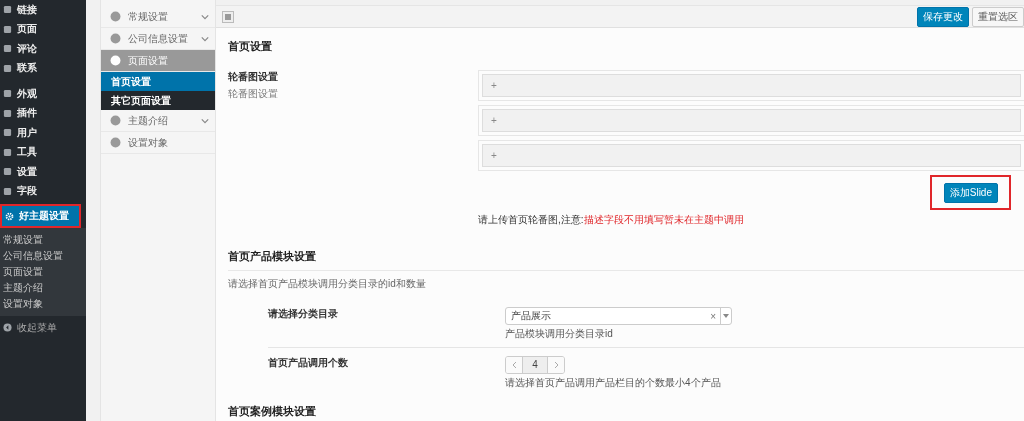  I want to click on admin-menu-item: 链接, so click(43, 10).